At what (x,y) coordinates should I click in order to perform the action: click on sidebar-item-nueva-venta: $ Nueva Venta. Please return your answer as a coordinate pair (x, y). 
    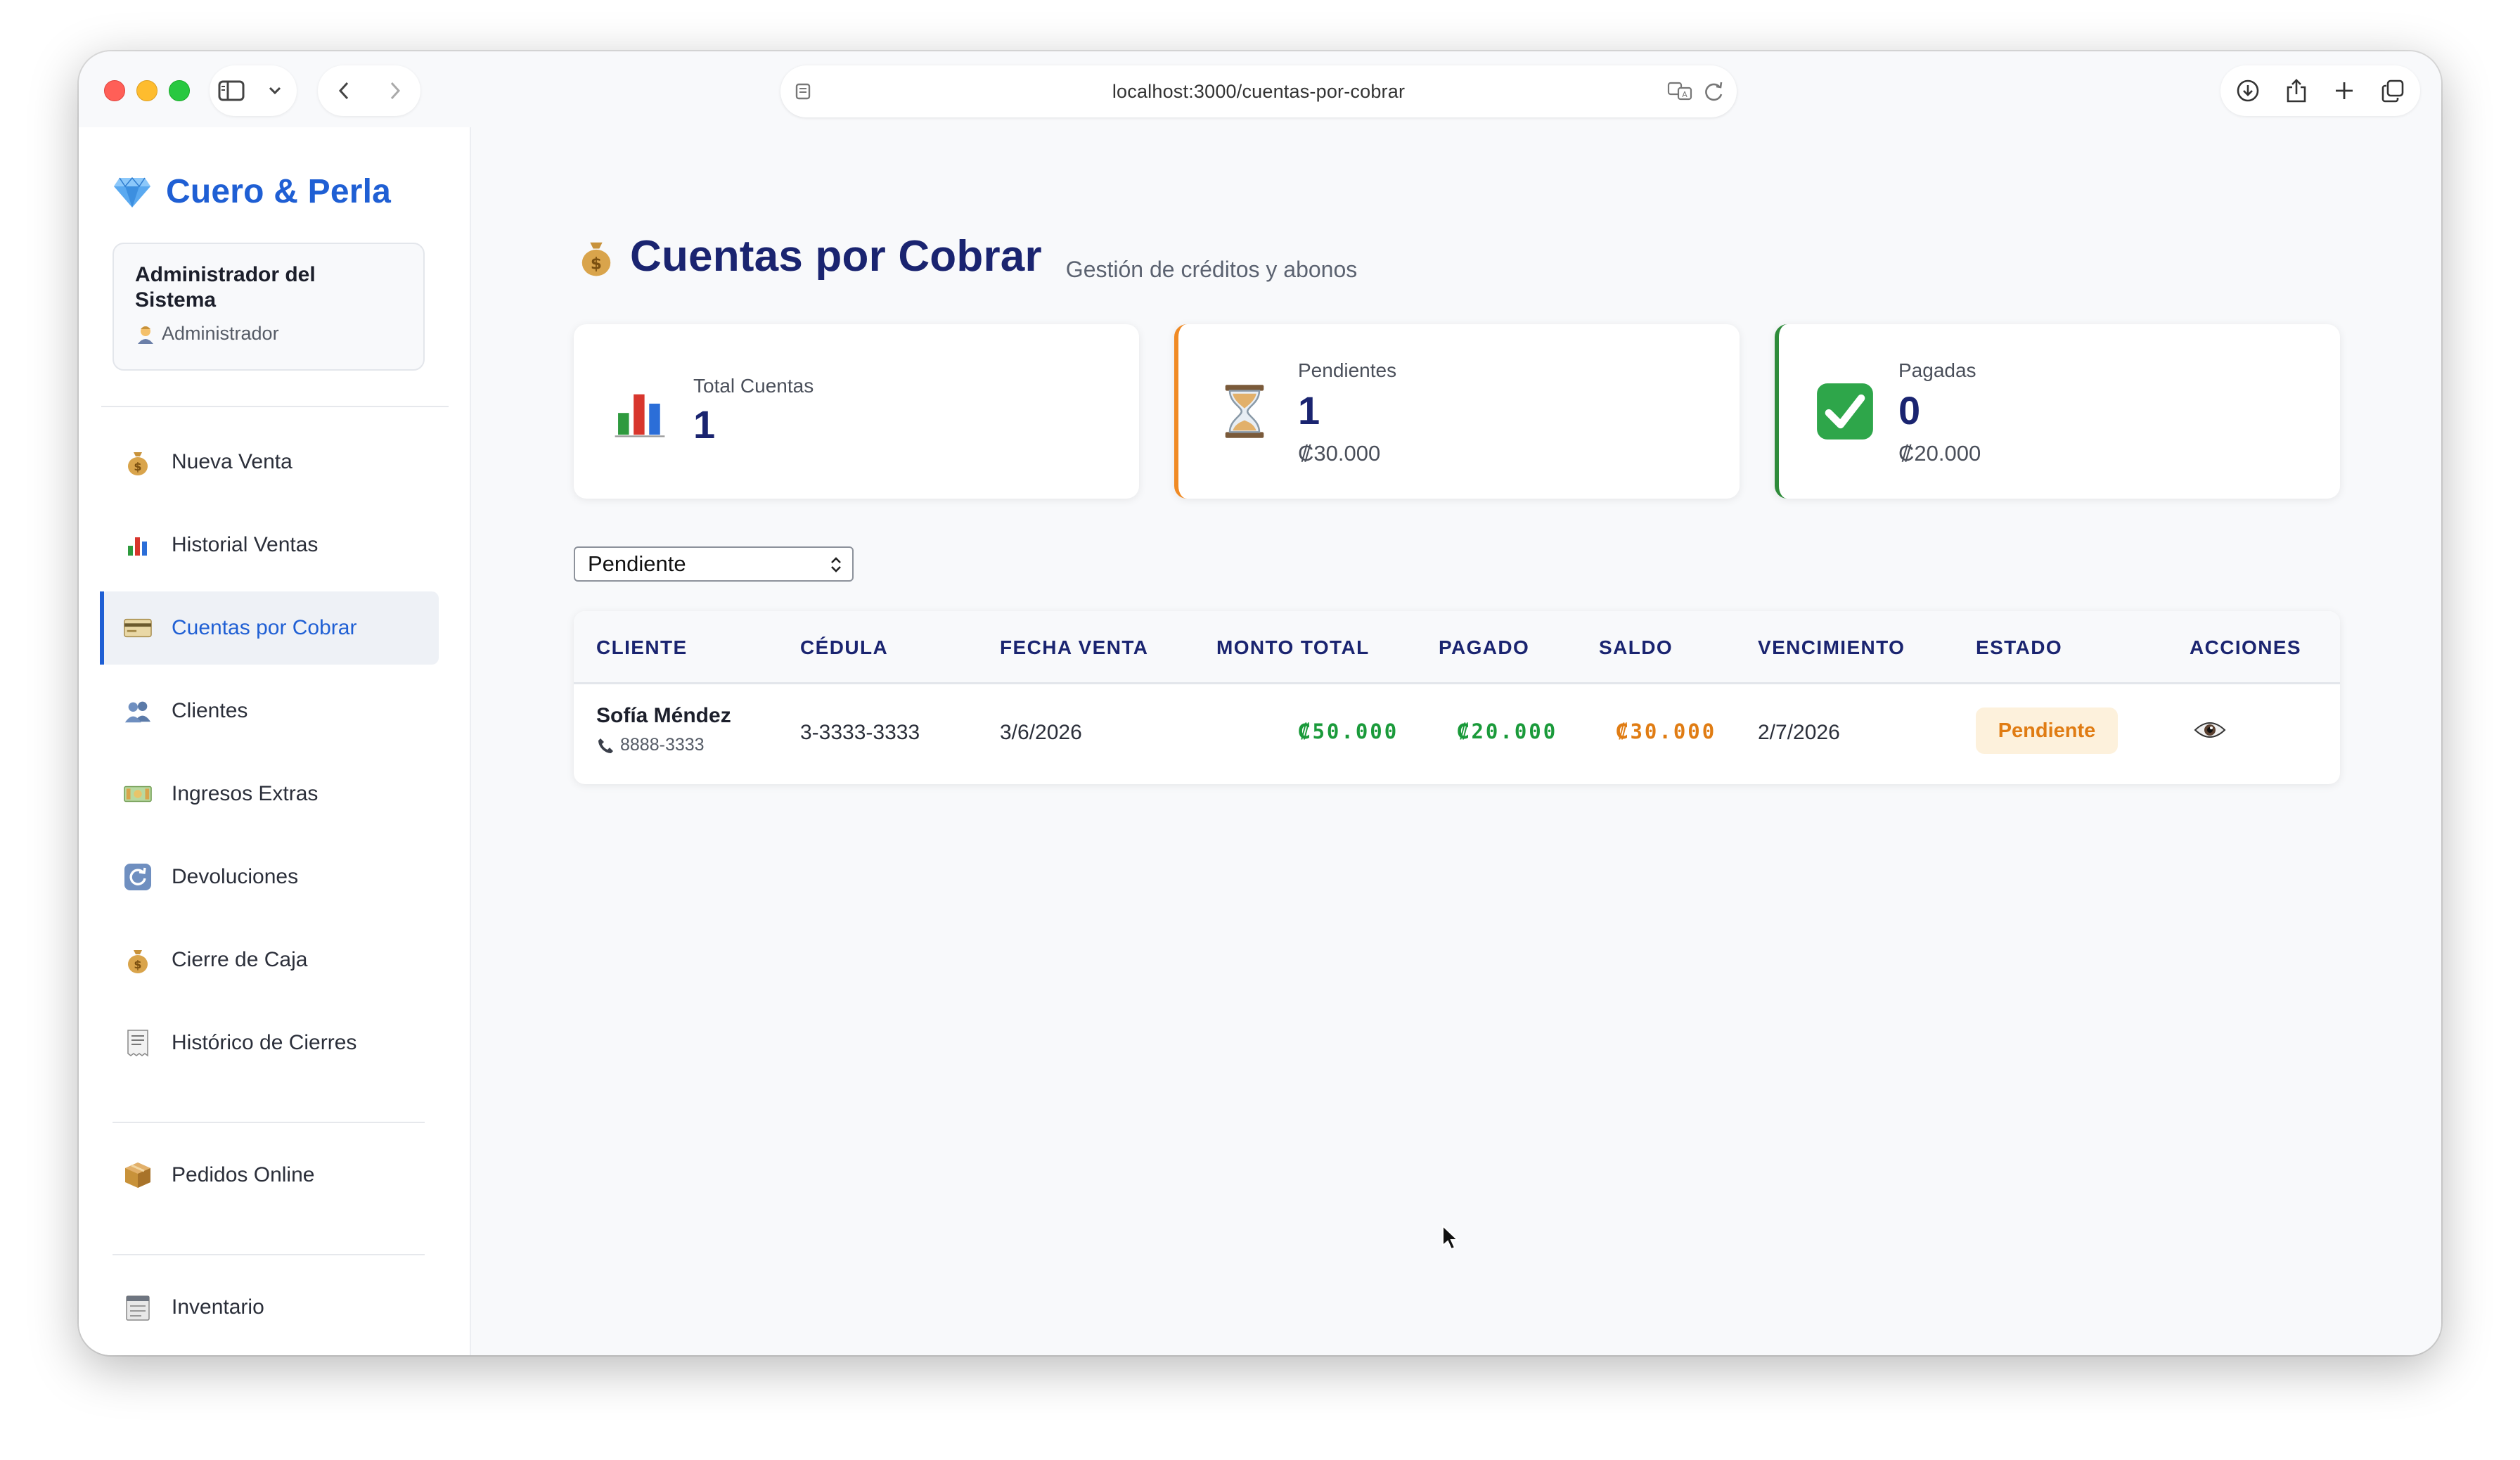
    Looking at the image, I should click on (269, 462).